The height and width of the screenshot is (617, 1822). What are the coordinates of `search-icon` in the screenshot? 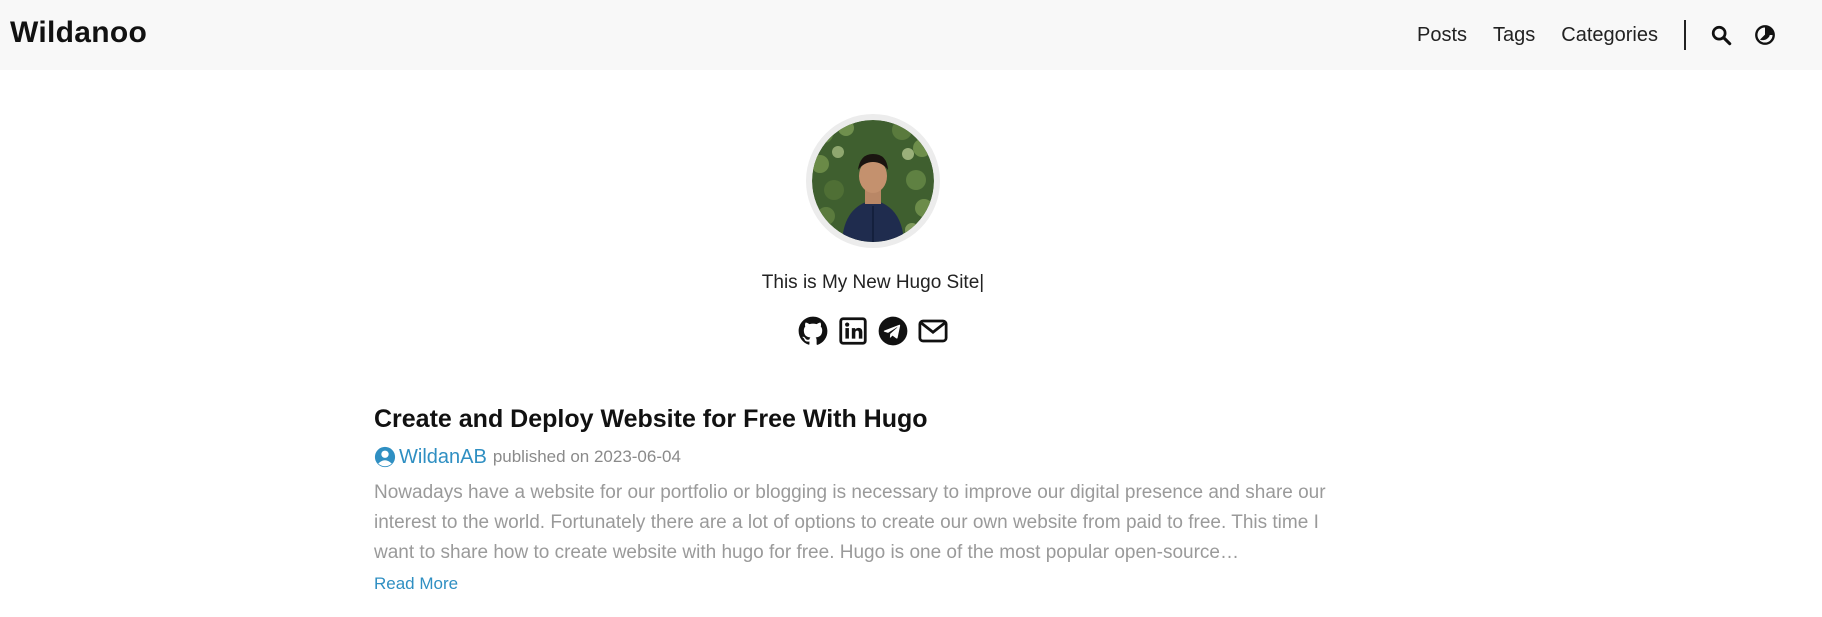 It's located at (1721, 35).